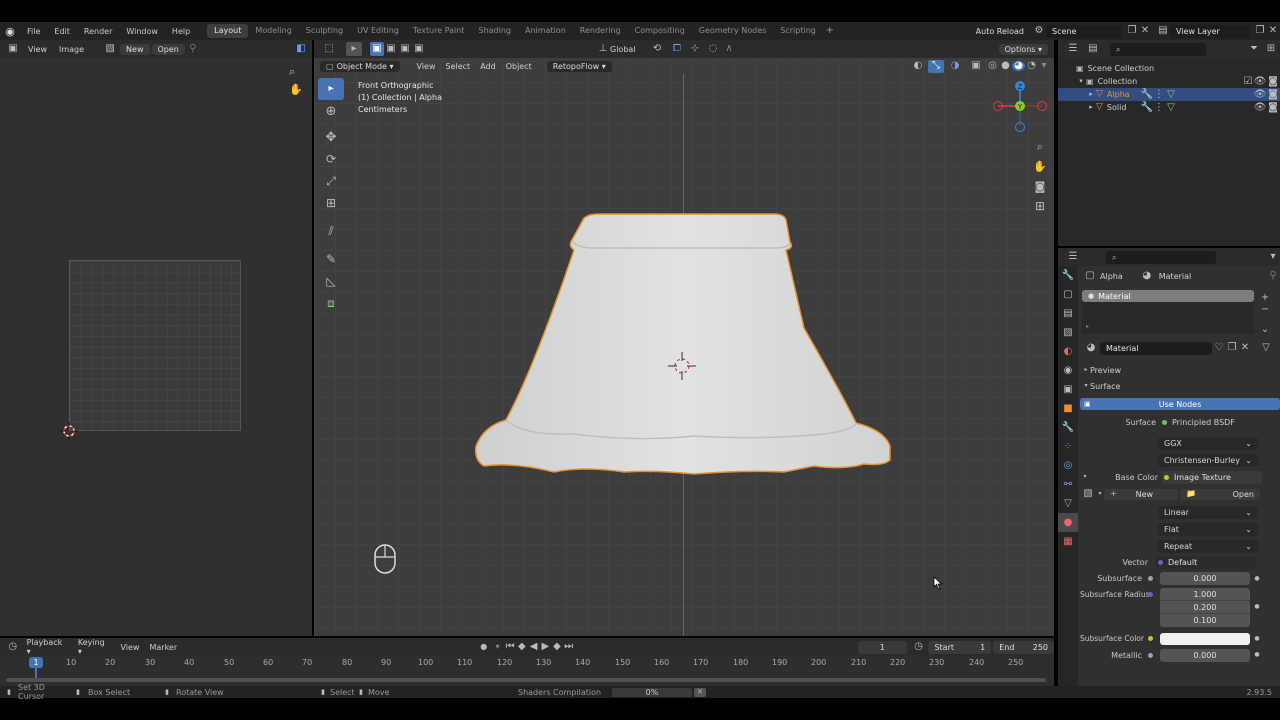  Describe the element at coordinates (510, 647) in the screenshot. I see `jump-start-icon: ⏮` at that location.